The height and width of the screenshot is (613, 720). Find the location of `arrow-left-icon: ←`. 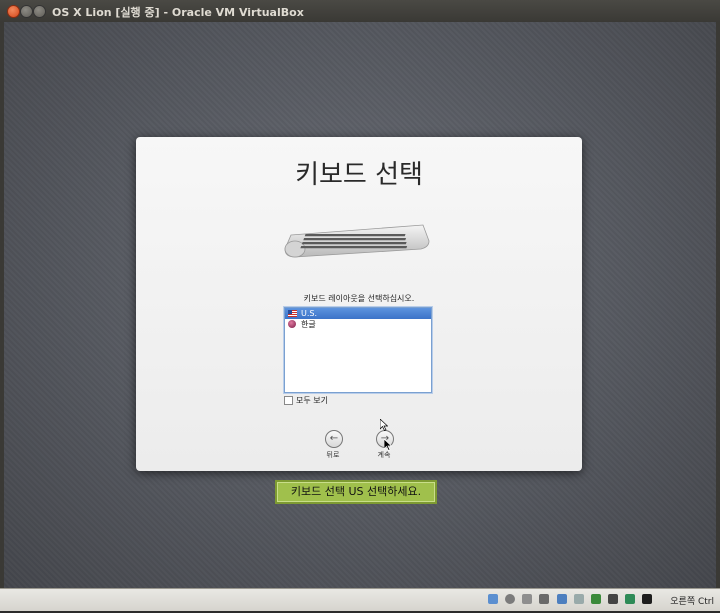

arrow-left-icon: ← is located at coordinates (334, 438).